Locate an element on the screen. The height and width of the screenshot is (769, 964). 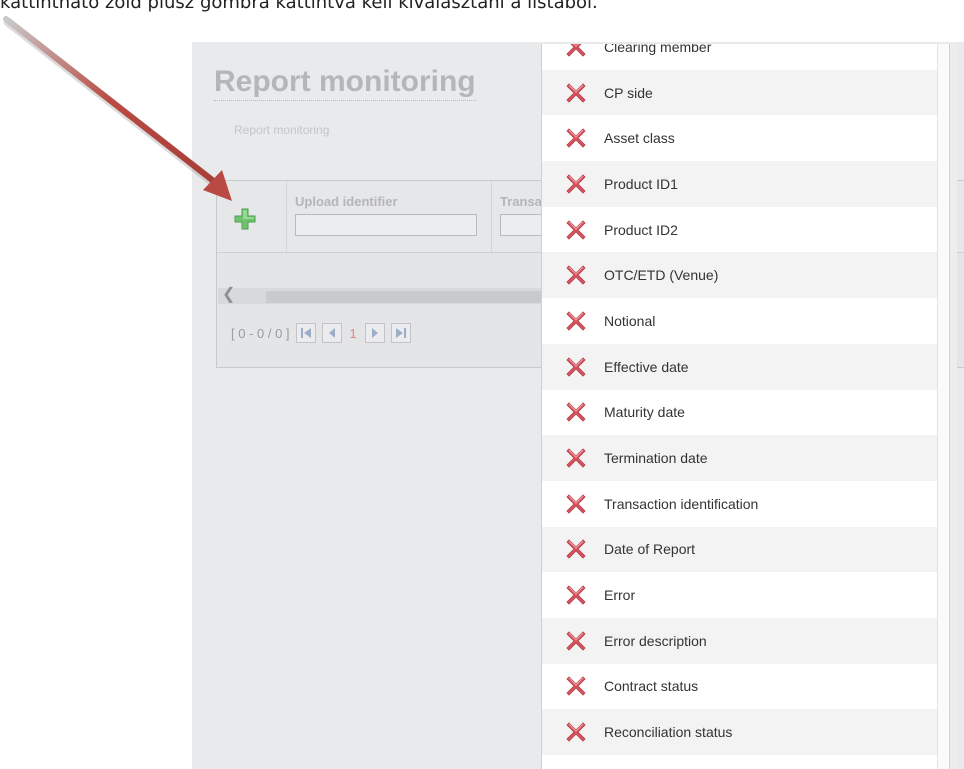
horizontal-scrollbar: ❮ is located at coordinates (384, 295).